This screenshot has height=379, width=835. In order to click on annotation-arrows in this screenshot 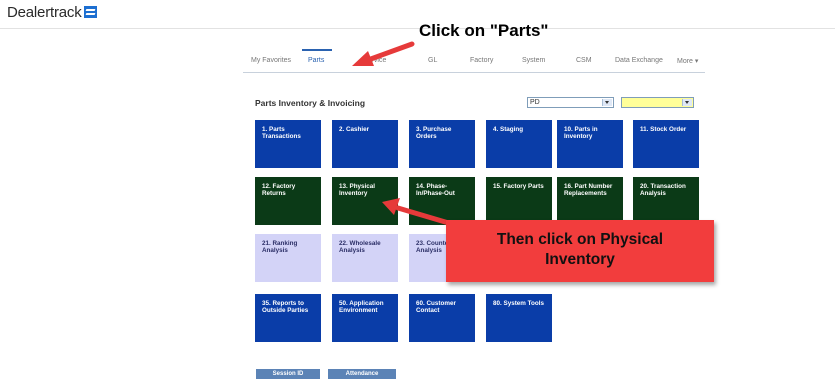, I will do `click(403, 134)`.